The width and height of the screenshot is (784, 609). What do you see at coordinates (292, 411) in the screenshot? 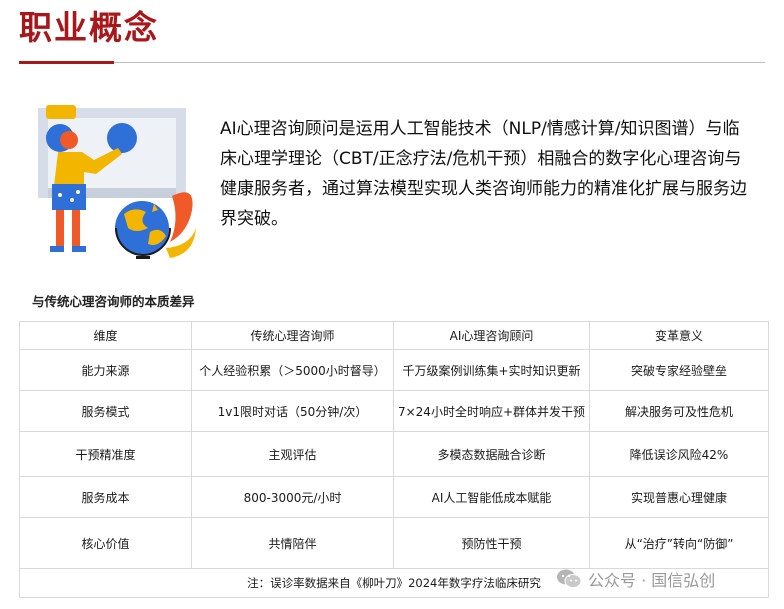
I see `table-cell: 1v1限时对话（50分钟/次）` at bounding box center [292, 411].